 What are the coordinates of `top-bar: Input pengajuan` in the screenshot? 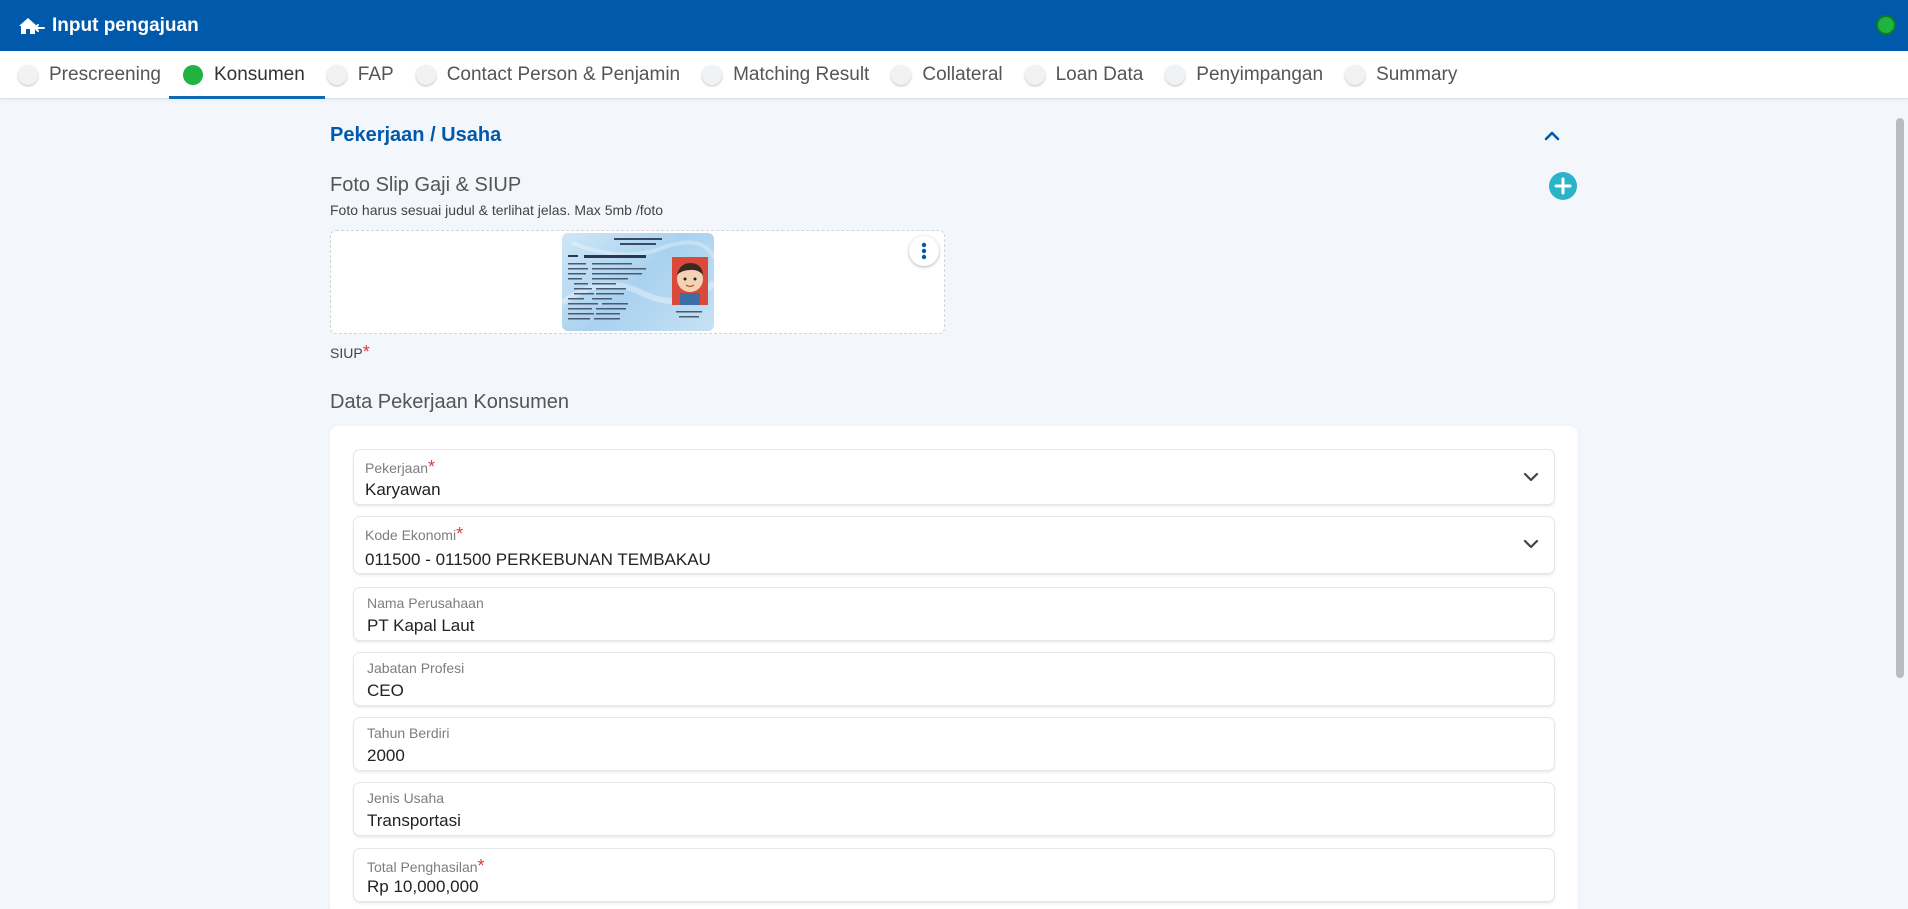 It's located at (954, 25).